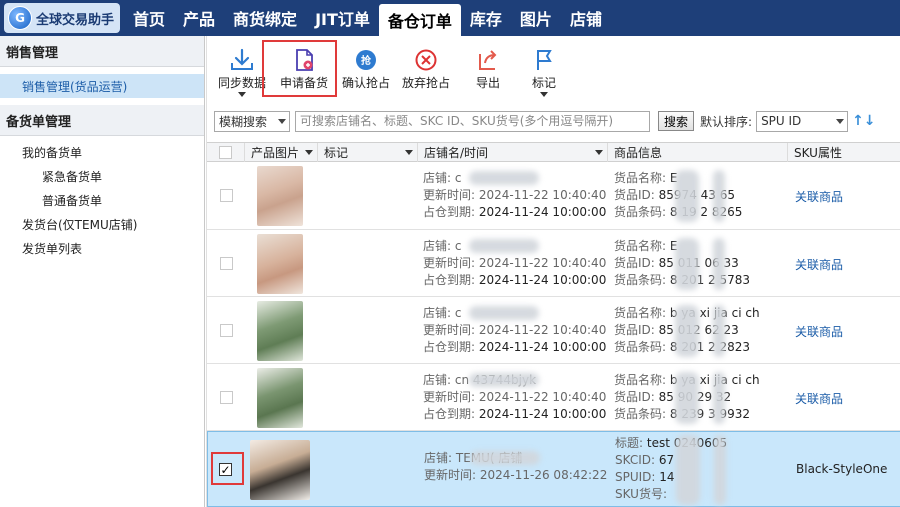 Image resolution: width=900 pixels, height=507 pixels. Describe the element at coordinates (265, 18) in the screenshot. I see `nav-tab-2: 商货绑定` at that location.